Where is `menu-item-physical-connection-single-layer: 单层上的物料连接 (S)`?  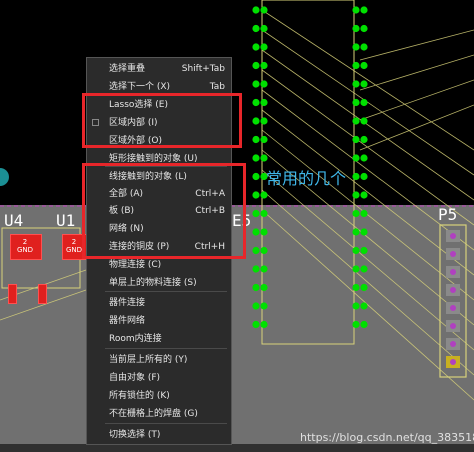 menu-item-physical-connection-single-layer: 单层上的物料连接 (S) is located at coordinates (159, 283).